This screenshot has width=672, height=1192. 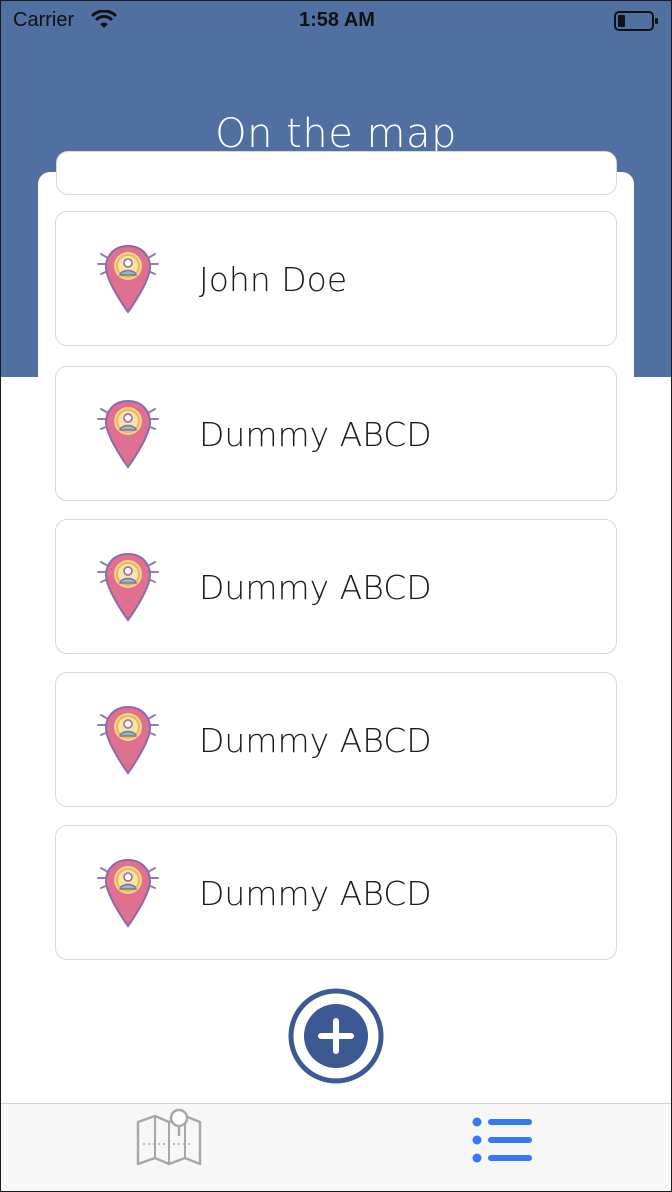 What do you see at coordinates (336, 173) in the screenshot?
I see `list-item-partial` at bounding box center [336, 173].